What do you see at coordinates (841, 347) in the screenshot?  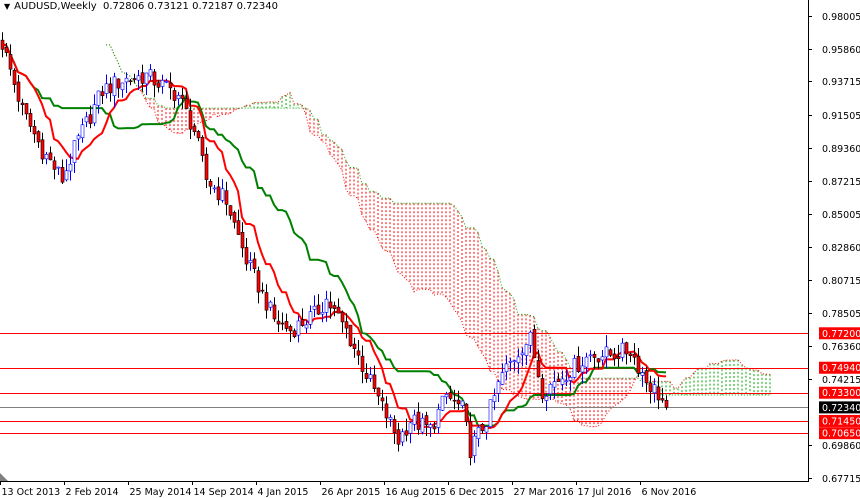 I see `y-tick-label: 0.76360` at bounding box center [841, 347].